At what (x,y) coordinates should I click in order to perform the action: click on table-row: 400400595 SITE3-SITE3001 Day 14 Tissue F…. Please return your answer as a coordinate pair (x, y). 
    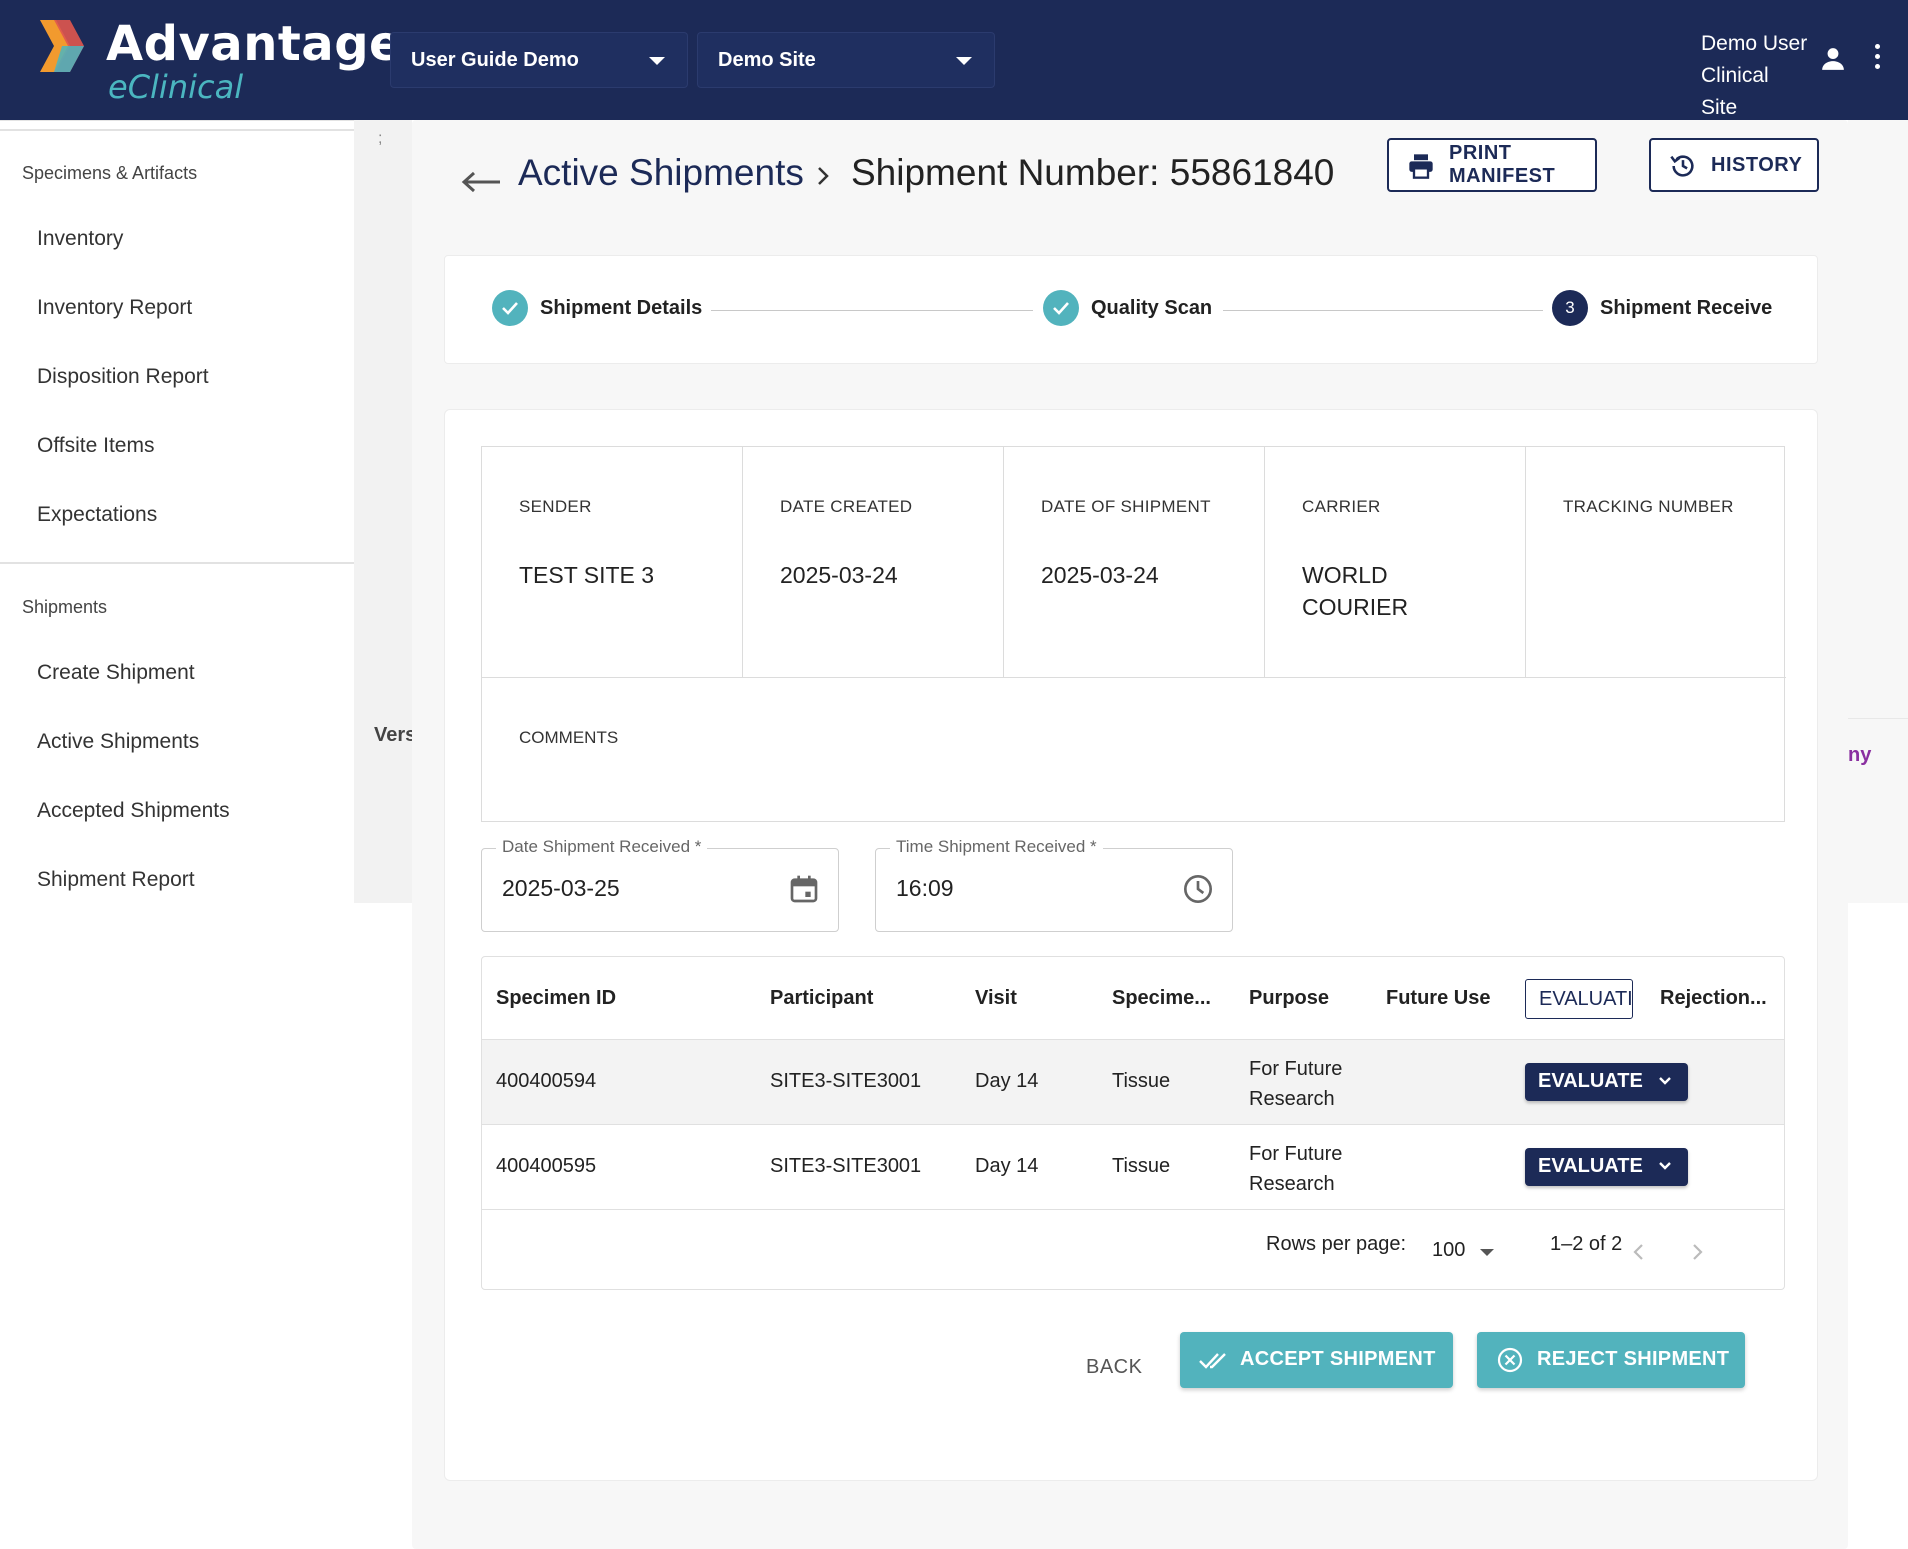
    Looking at the image, I should click on (1133, 1167).